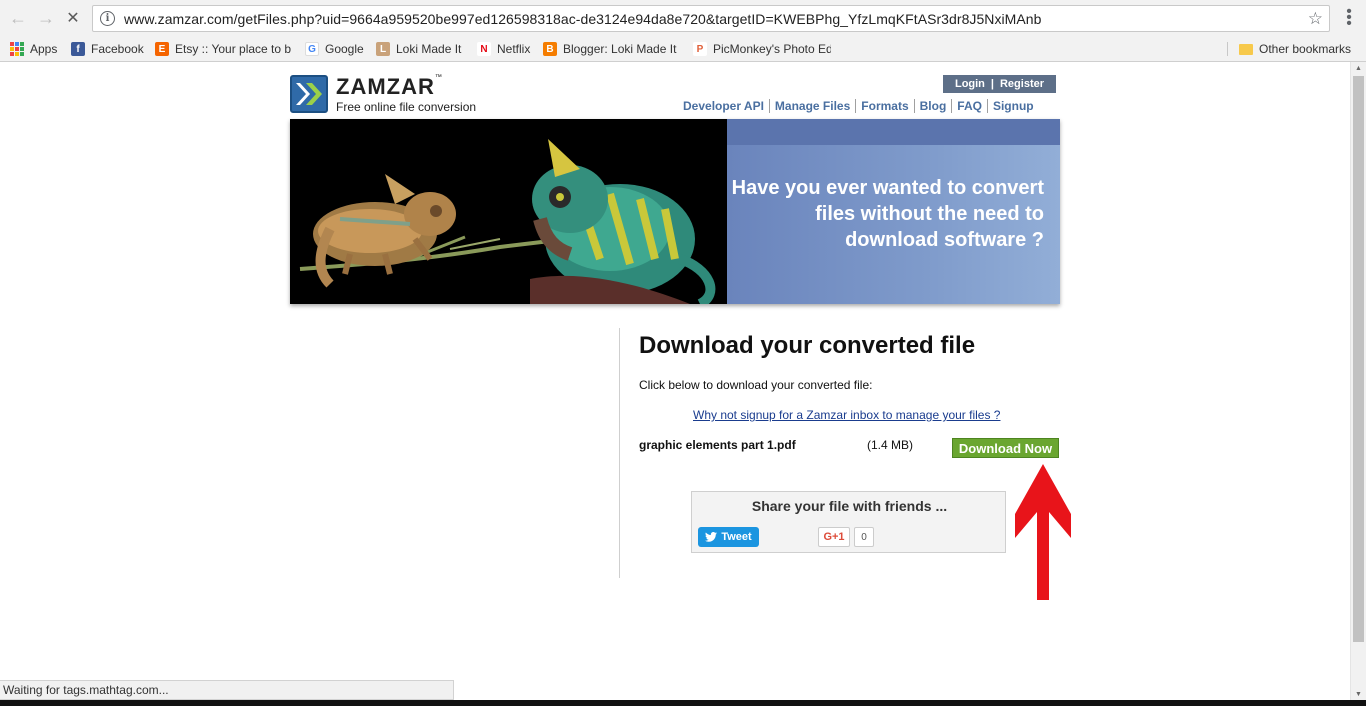 The image size is (1366, 706). Describe the element at coordinates (107, 18) in the screenshot. I see `site-info-icon: i` at that location.